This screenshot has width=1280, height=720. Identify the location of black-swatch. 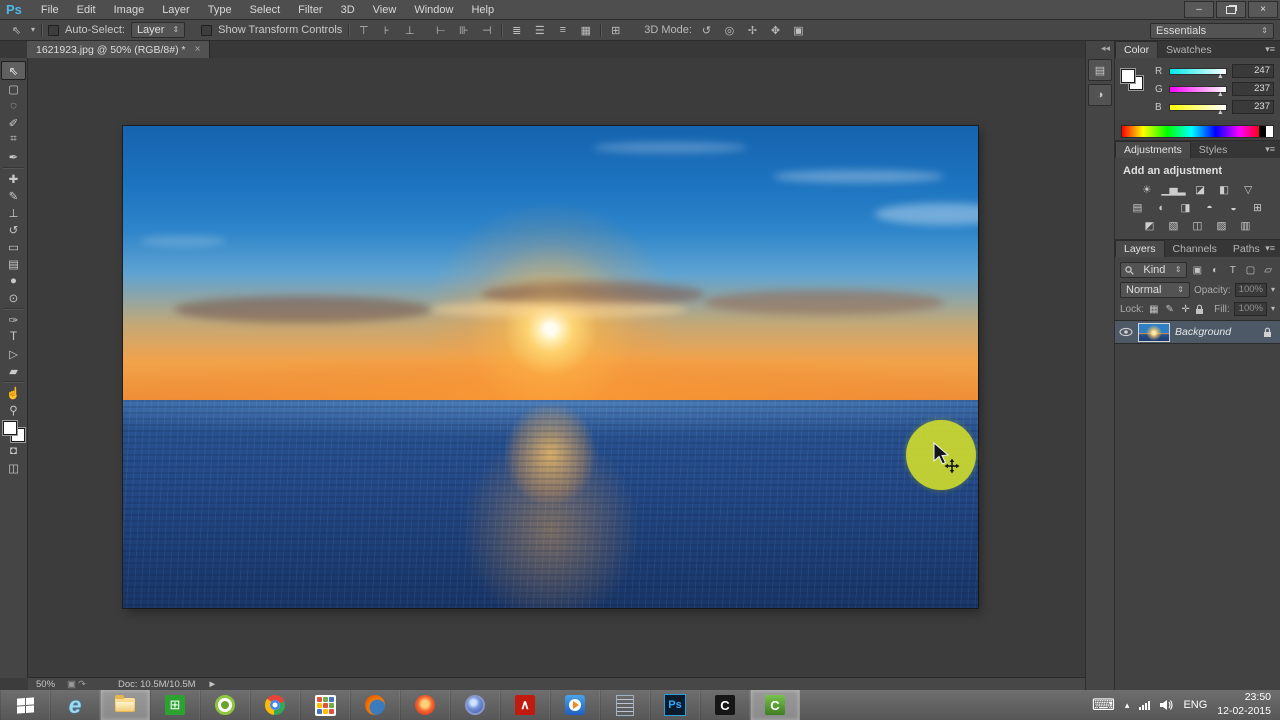
(1262, 131).